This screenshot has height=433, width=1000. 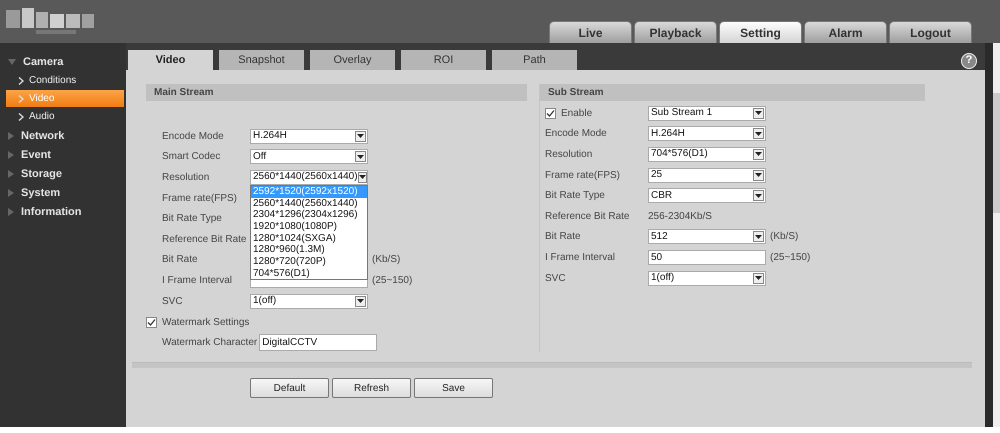 I want to click on sidebar-item: System, so click(x=63, y=192).